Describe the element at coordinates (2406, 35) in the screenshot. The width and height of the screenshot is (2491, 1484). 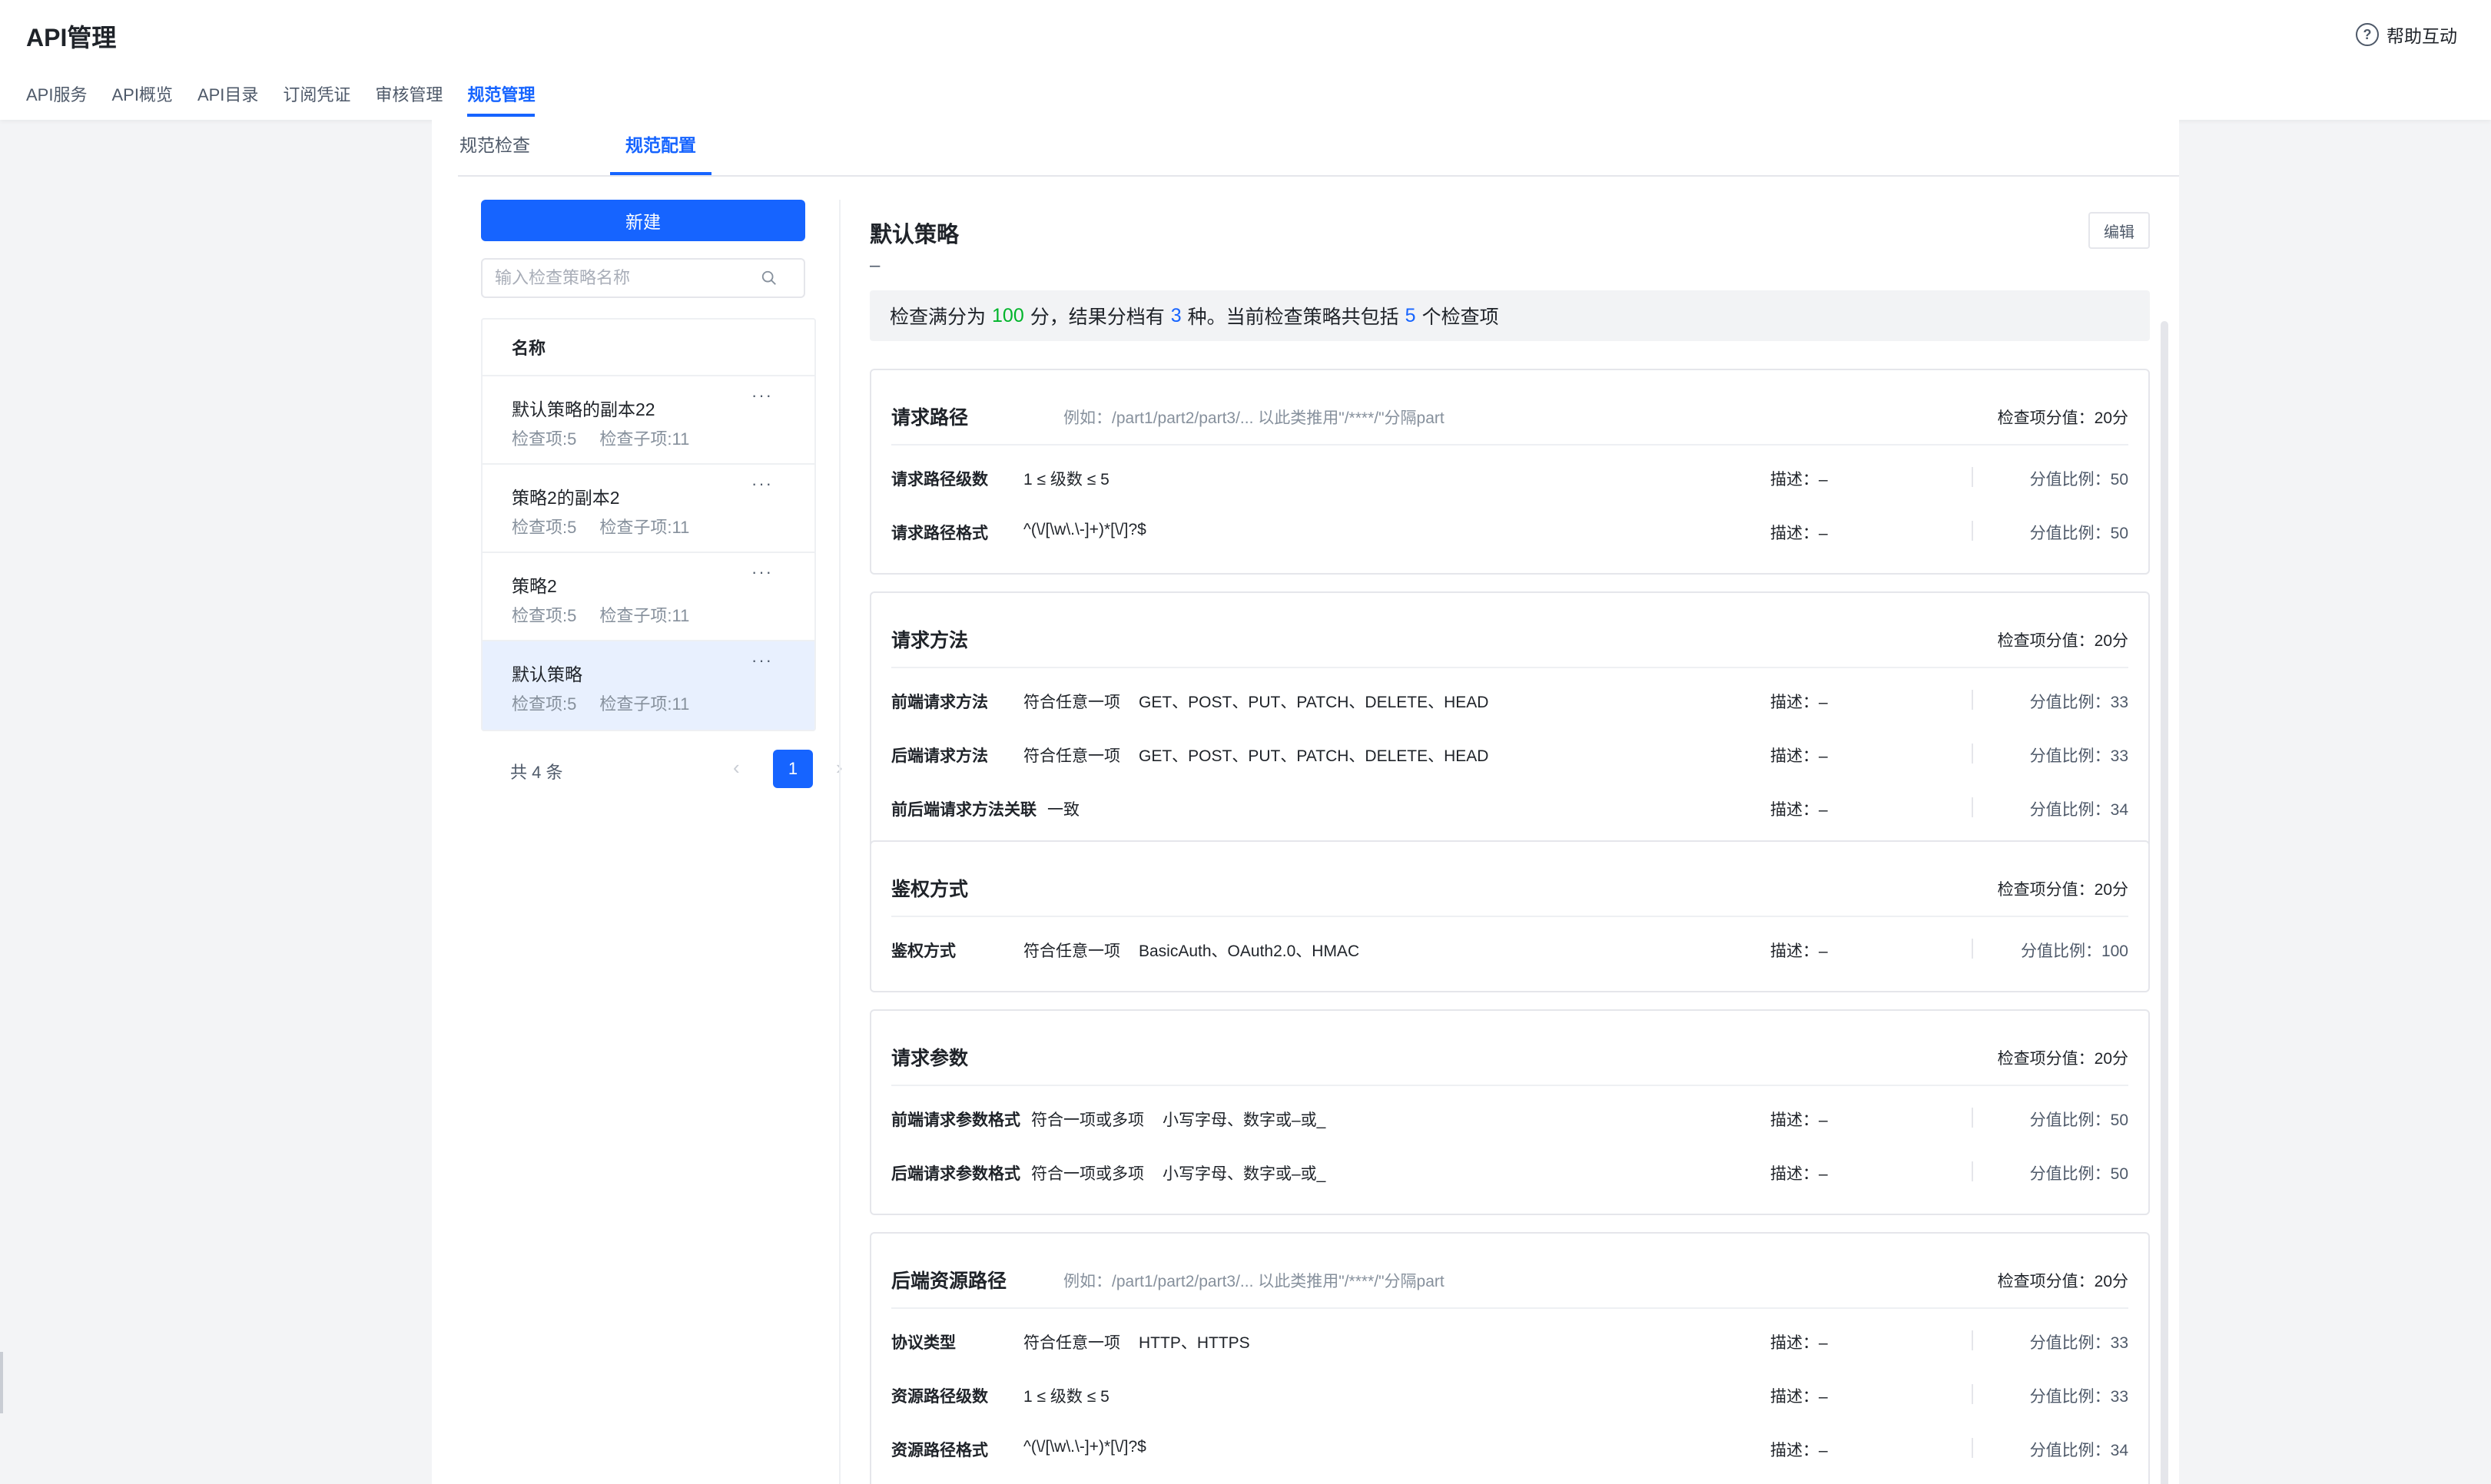
I see `help-link: ? 帮助互动` at that location.